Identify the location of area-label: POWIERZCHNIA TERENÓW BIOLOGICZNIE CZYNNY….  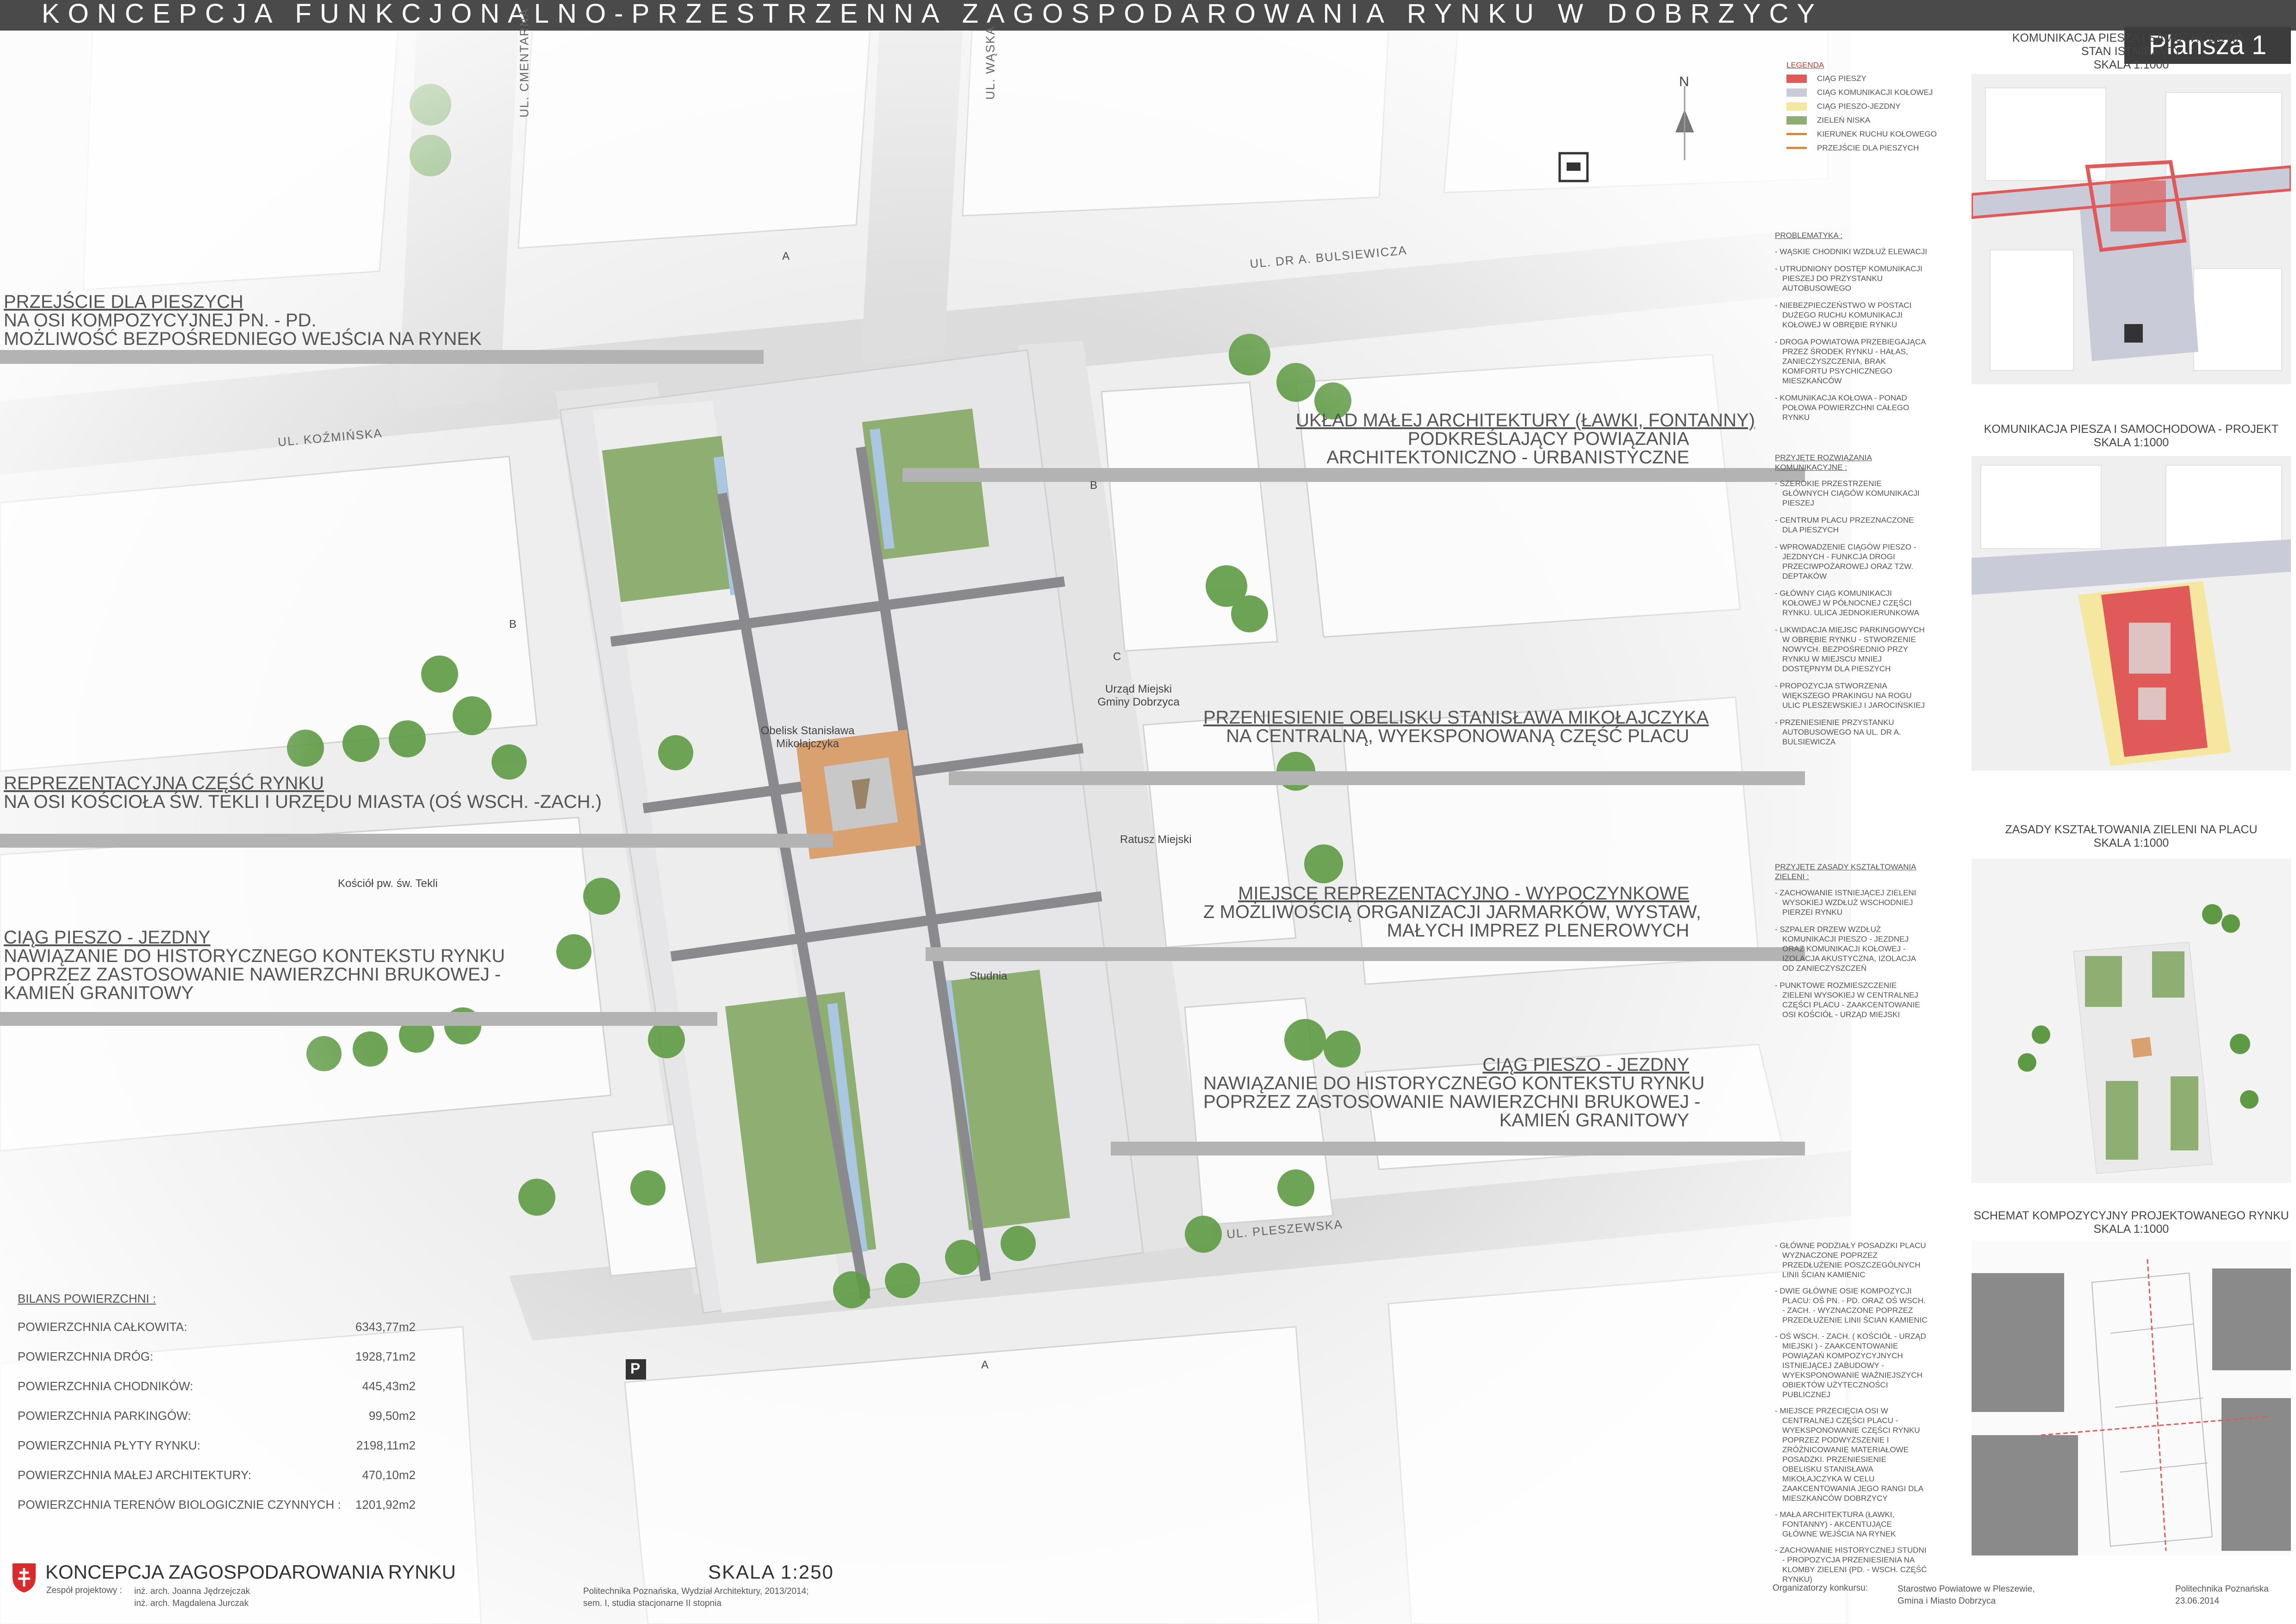
(179, 1505).